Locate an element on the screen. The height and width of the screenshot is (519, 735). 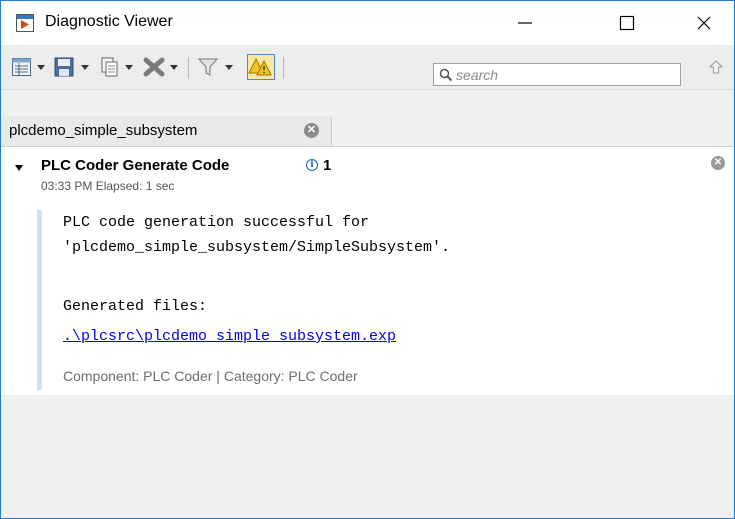
tab-bar: plcdemo_simple_subsystem ✕ is located at coordinates (367, 131).